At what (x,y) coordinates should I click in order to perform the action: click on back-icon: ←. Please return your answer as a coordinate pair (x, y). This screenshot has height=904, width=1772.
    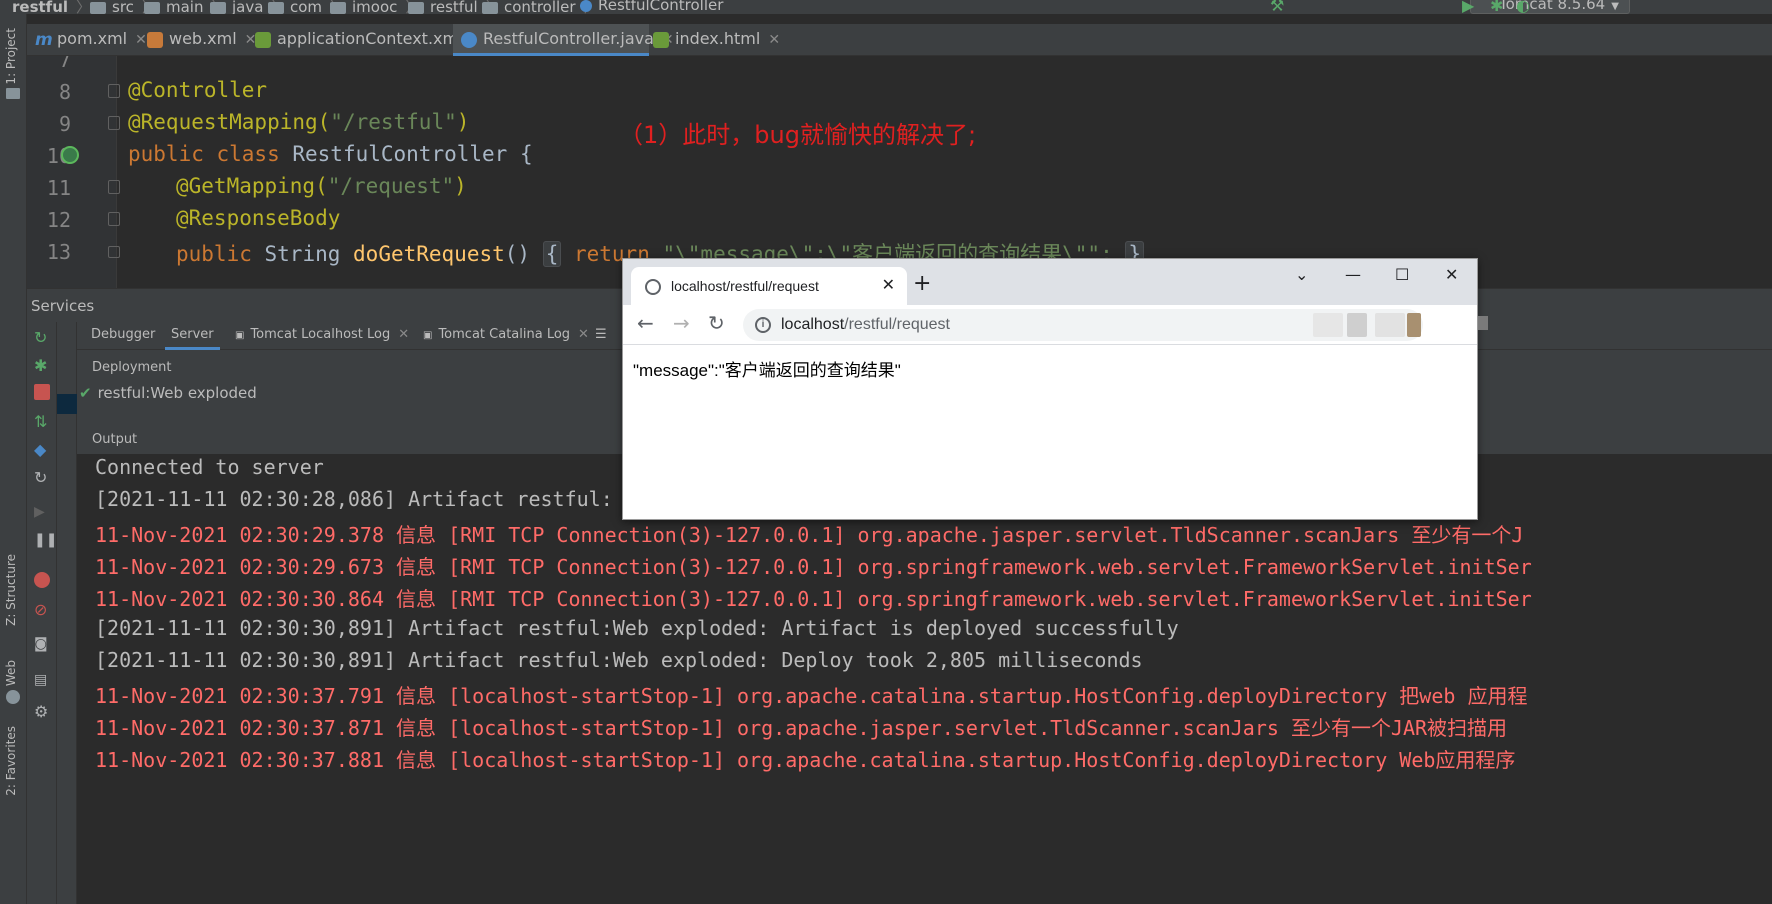
    Looking at the image, I should click on (645, 323).